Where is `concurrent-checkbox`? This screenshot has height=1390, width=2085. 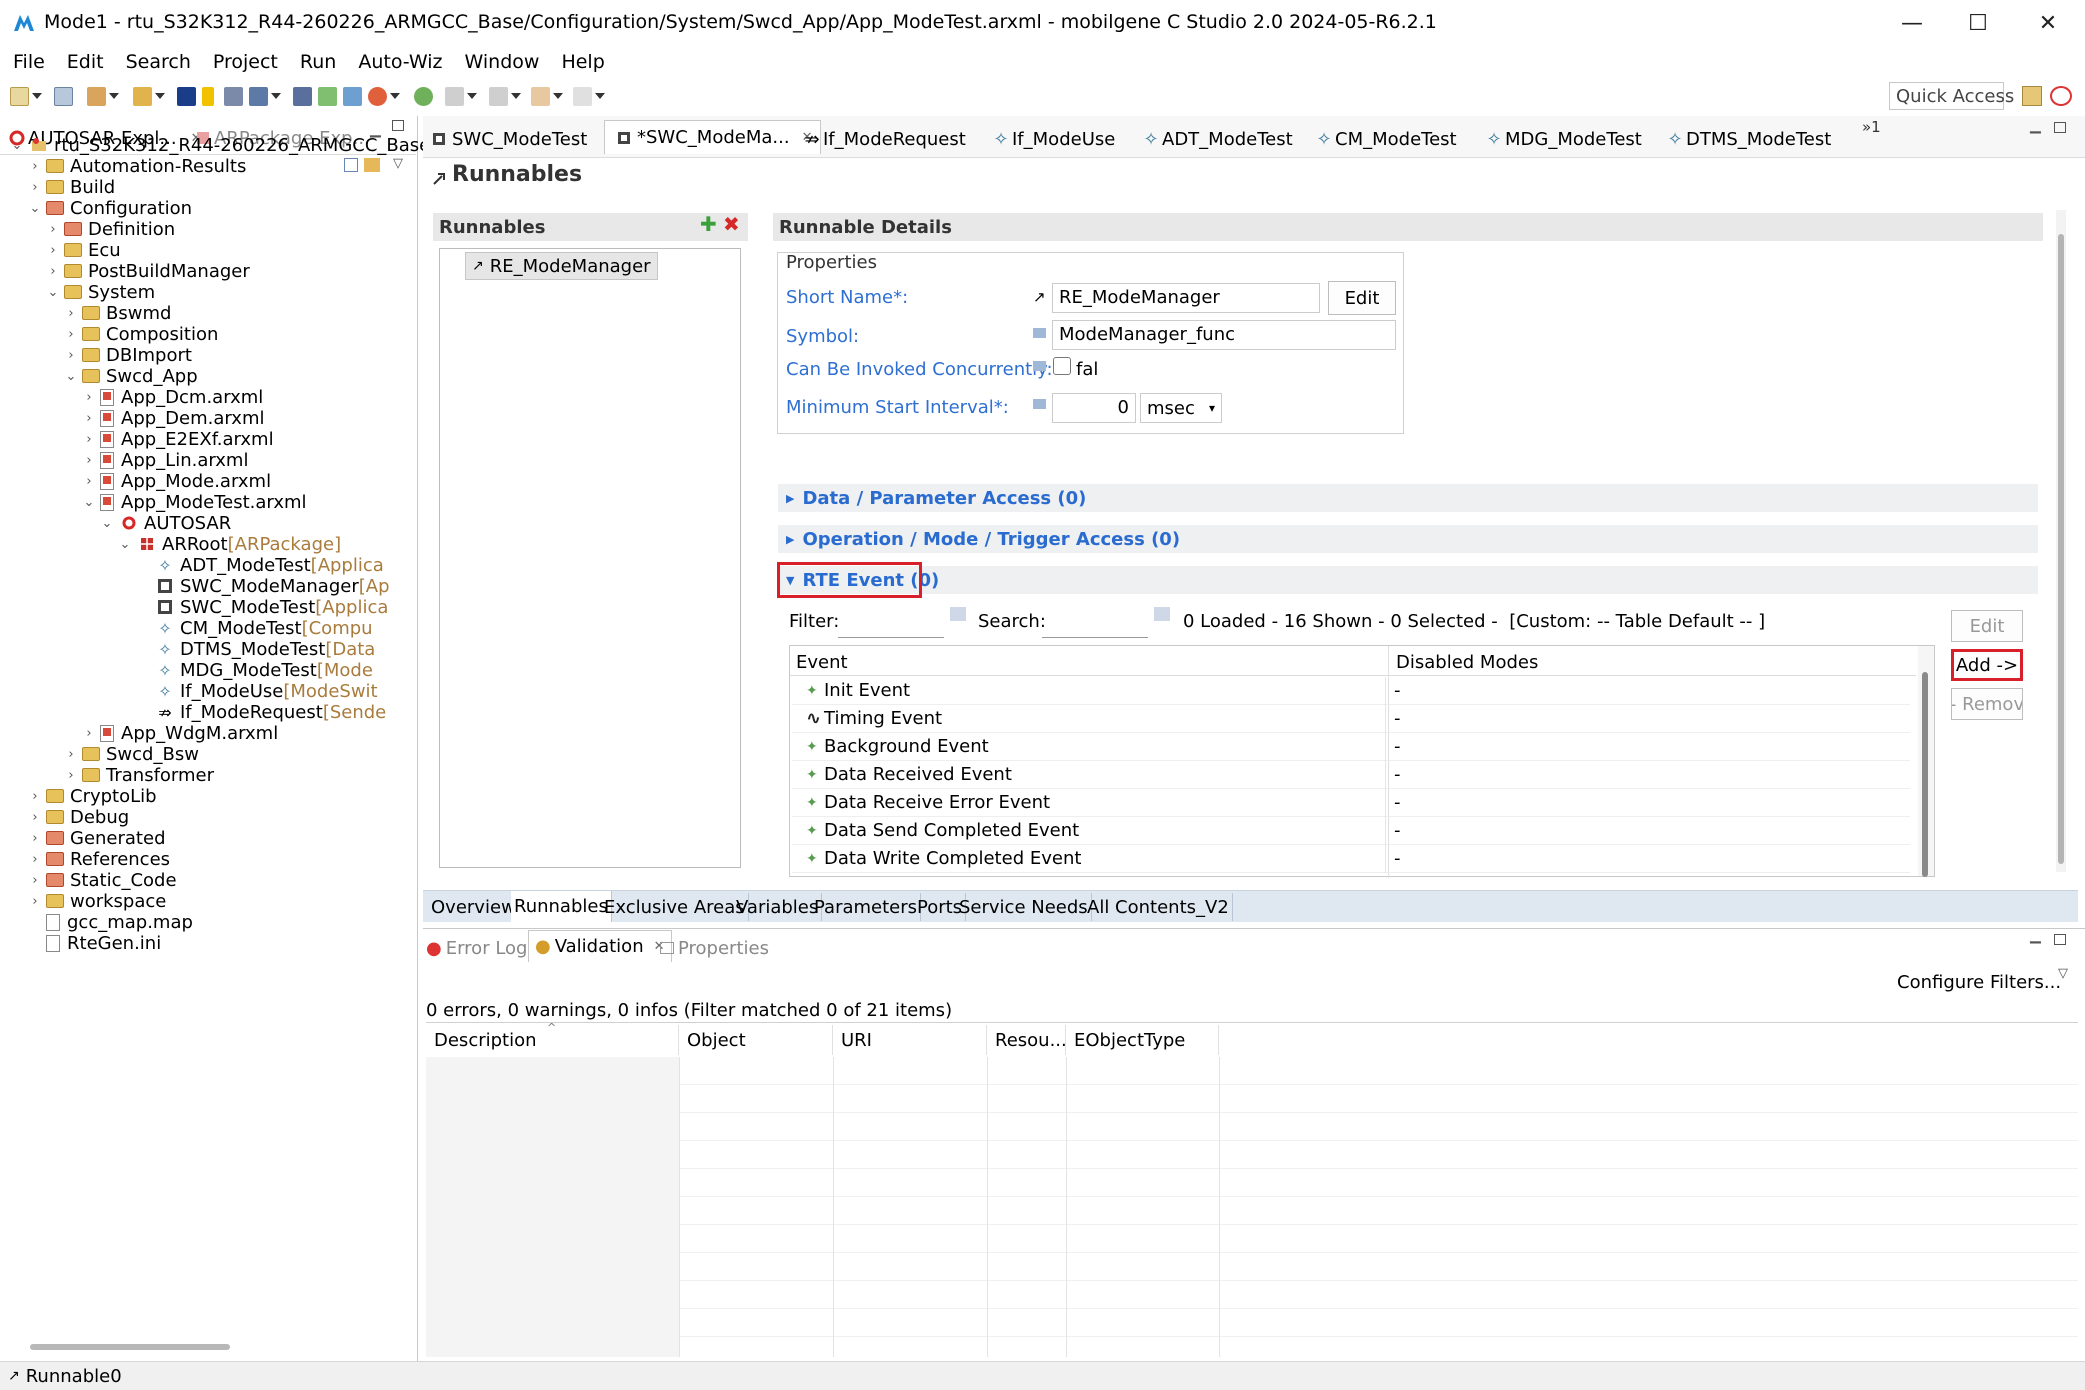
concurrent-checkbox is located at coordinates (1062, 366).